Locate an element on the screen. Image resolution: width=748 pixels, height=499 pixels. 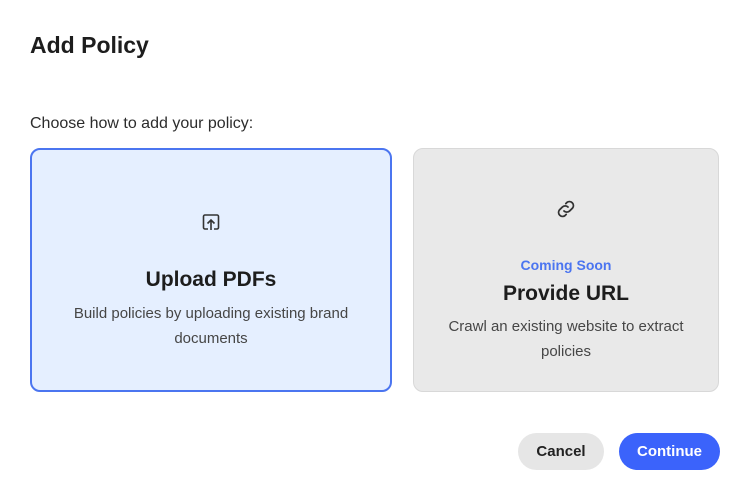
continue-button: Continue is located at coordinates (669, 451).